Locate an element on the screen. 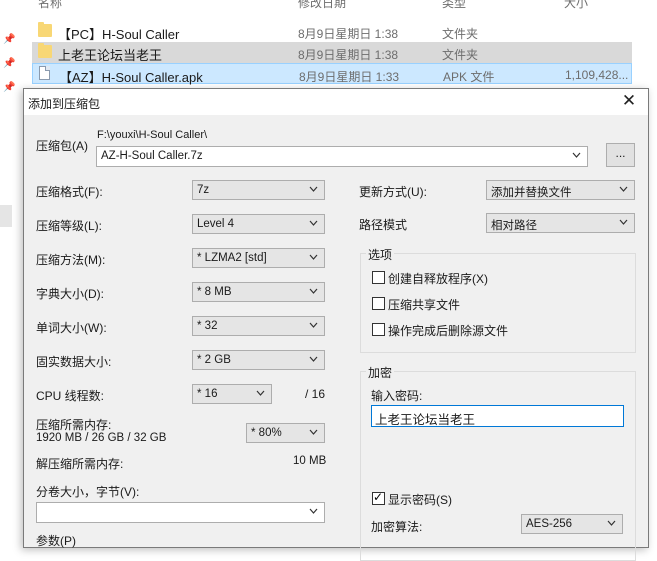 The image size is (657, 561). shared-files-label: 压缩共享文件 is located at coordinates (424, 305).